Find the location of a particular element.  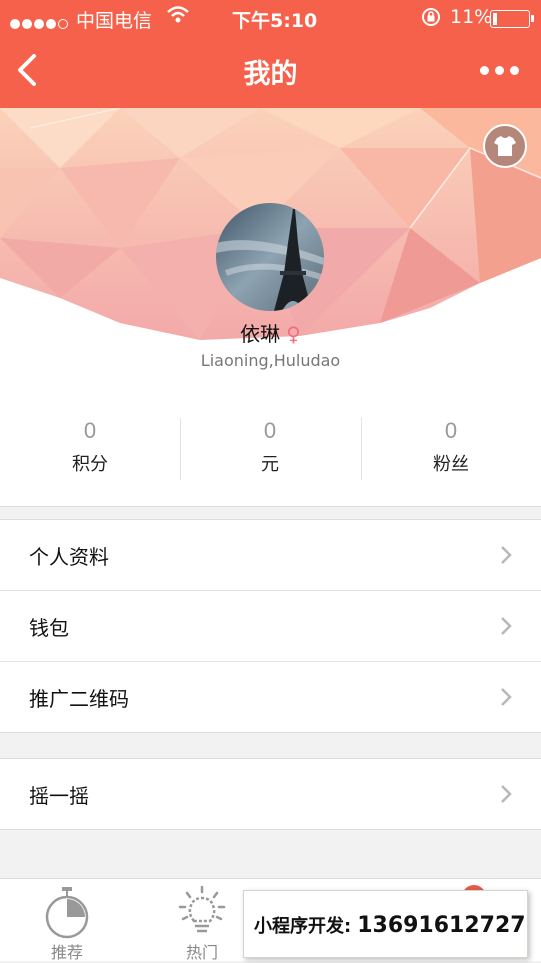

battery-icon is located at coordinates (512, 19).